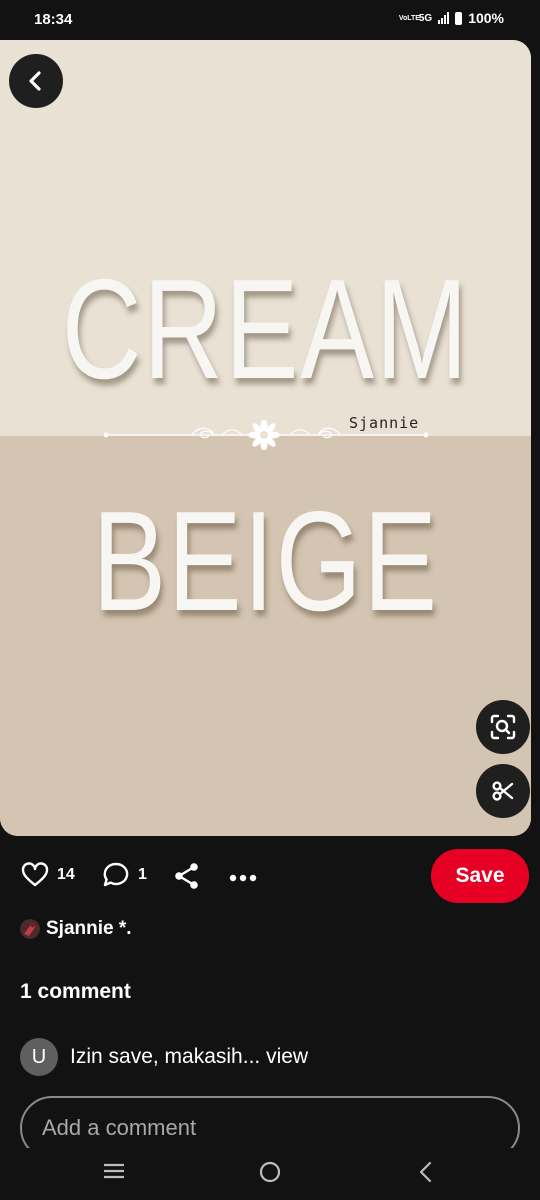 The width and height of the screenshot is (540, 1200). Describe the element at coordinates (480, 876) in the screenshot. I see `save-button: Save` at that location.